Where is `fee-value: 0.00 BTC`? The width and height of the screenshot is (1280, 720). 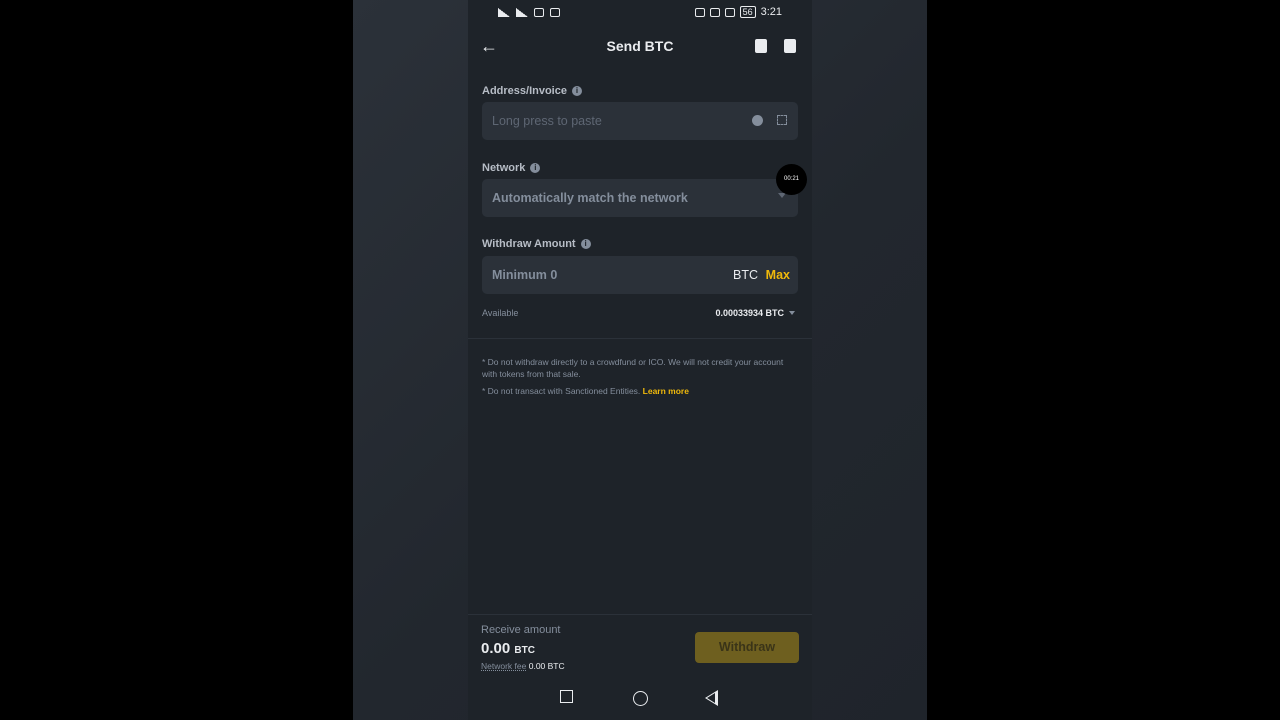 fee-value: 0.00 BTC is located at coordinates (546, 666).